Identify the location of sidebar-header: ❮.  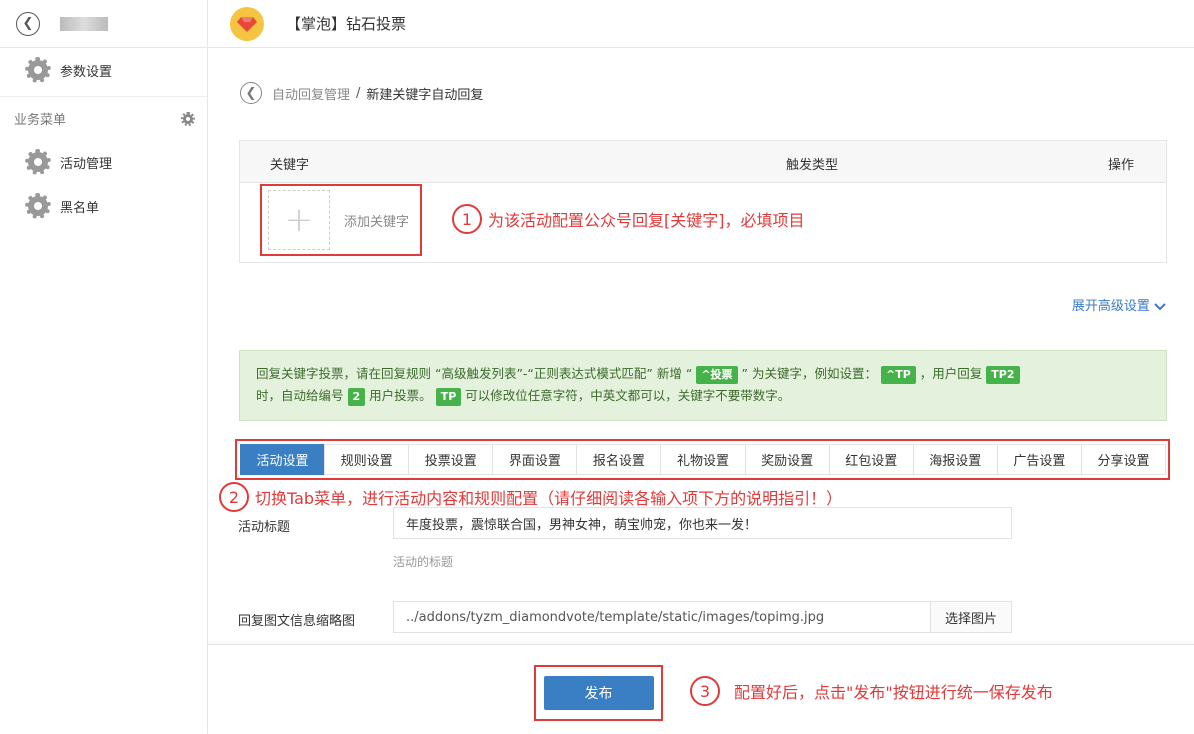
(103, 24).